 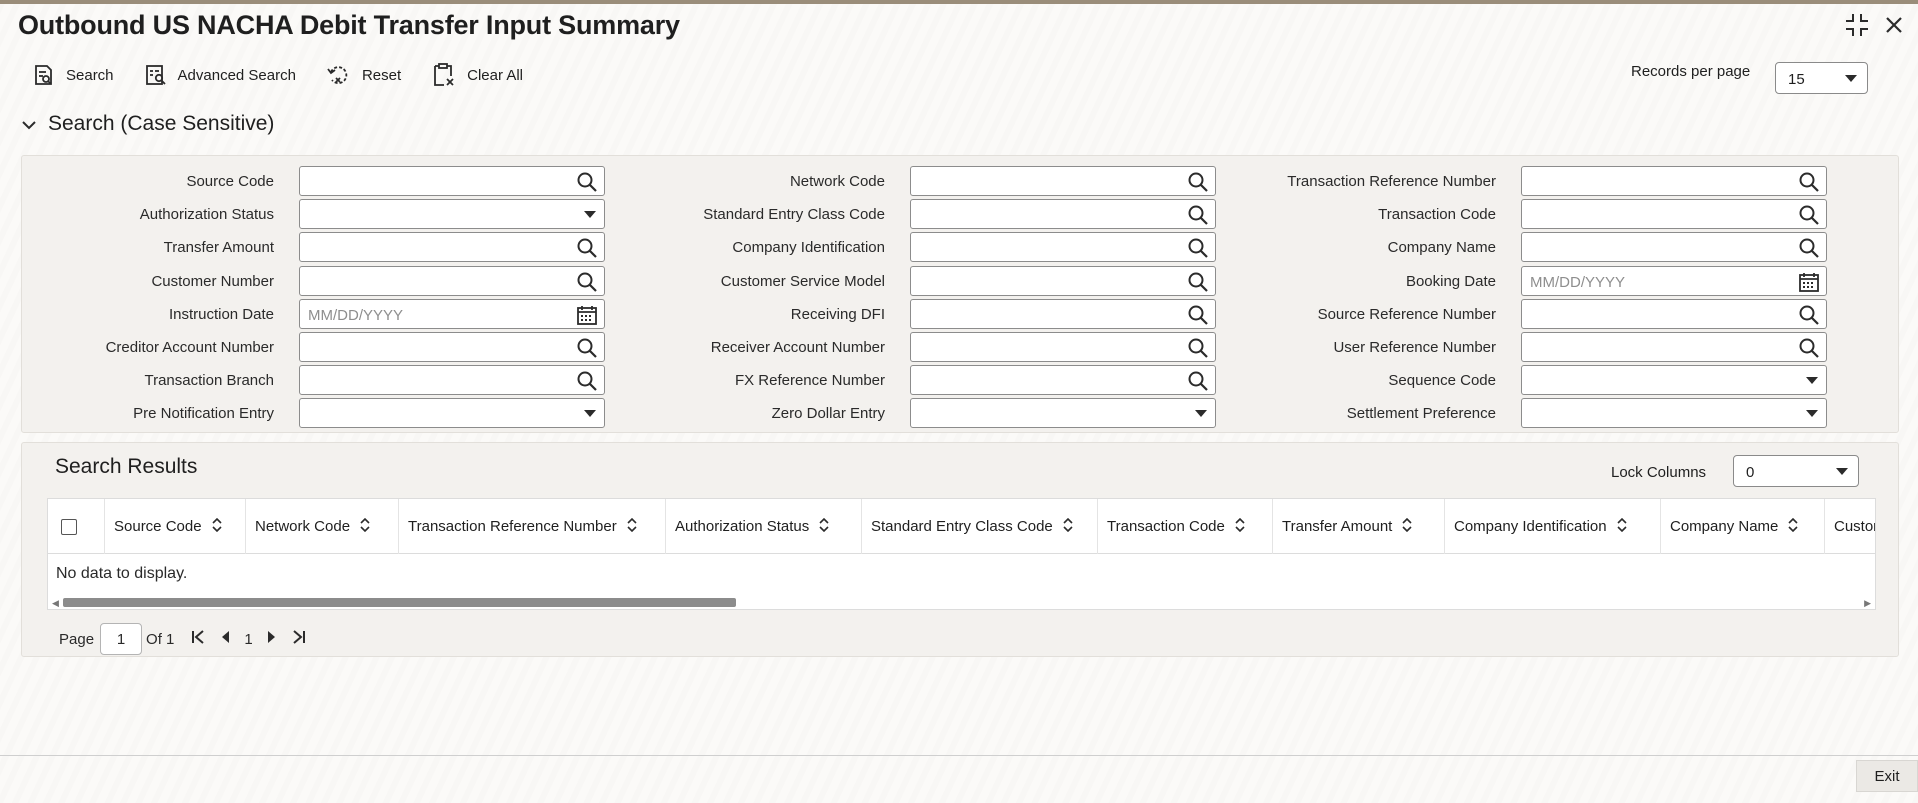 What do you see at coordinates (69, 526) in the screenshot?
I see `select-all-checkbox` at bounding box center [69, 526].